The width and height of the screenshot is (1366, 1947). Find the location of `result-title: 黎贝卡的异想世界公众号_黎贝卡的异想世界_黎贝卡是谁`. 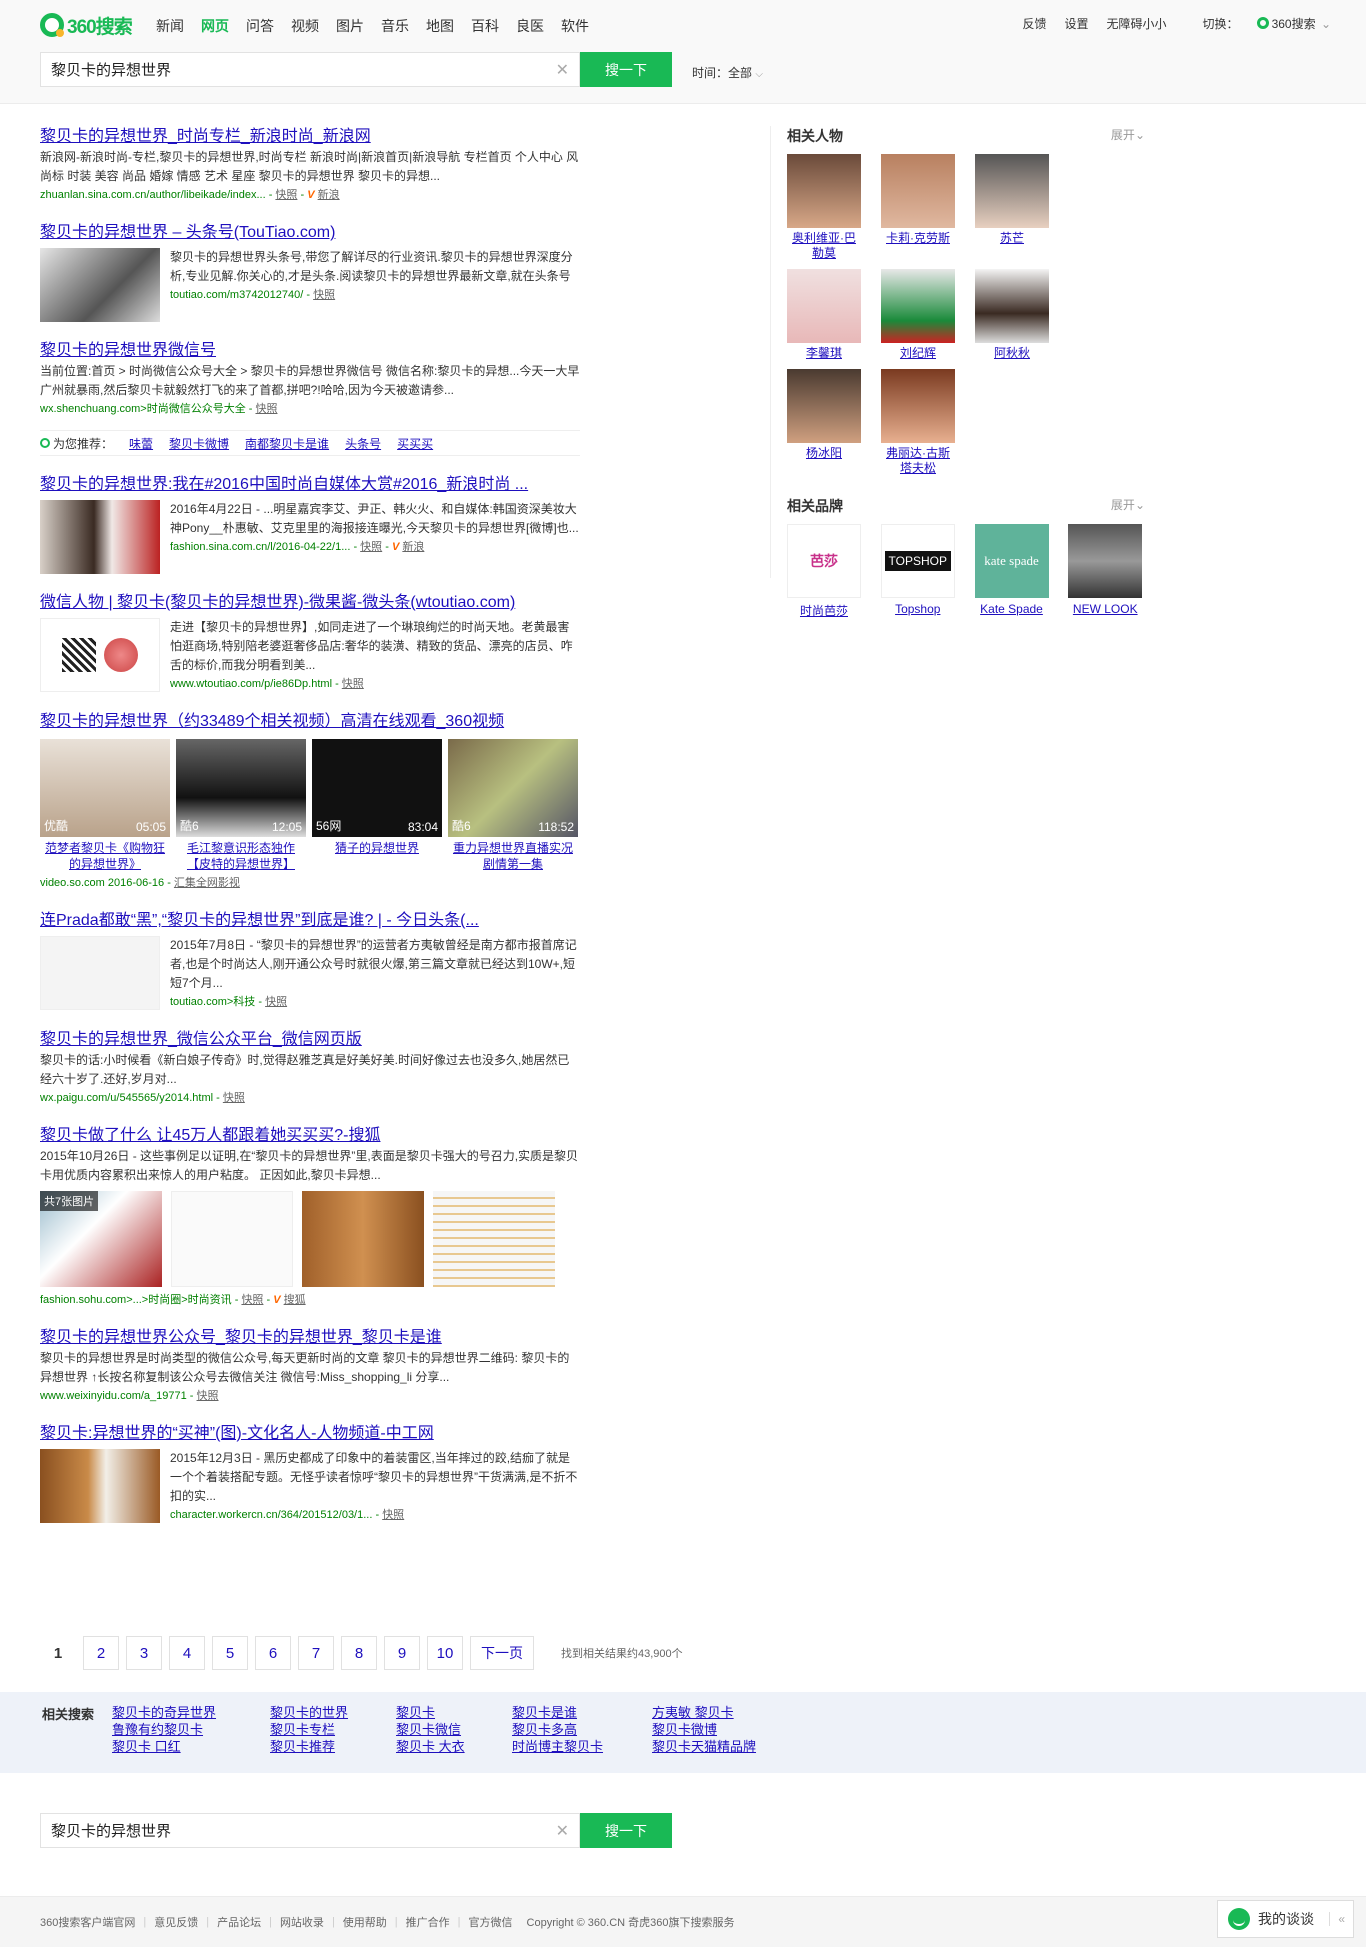

result-title: 黎贝卡的异想世界公众号_黎贝卡的异想世界_黎贝卡是谁 is located at coordinates (310, 1338).